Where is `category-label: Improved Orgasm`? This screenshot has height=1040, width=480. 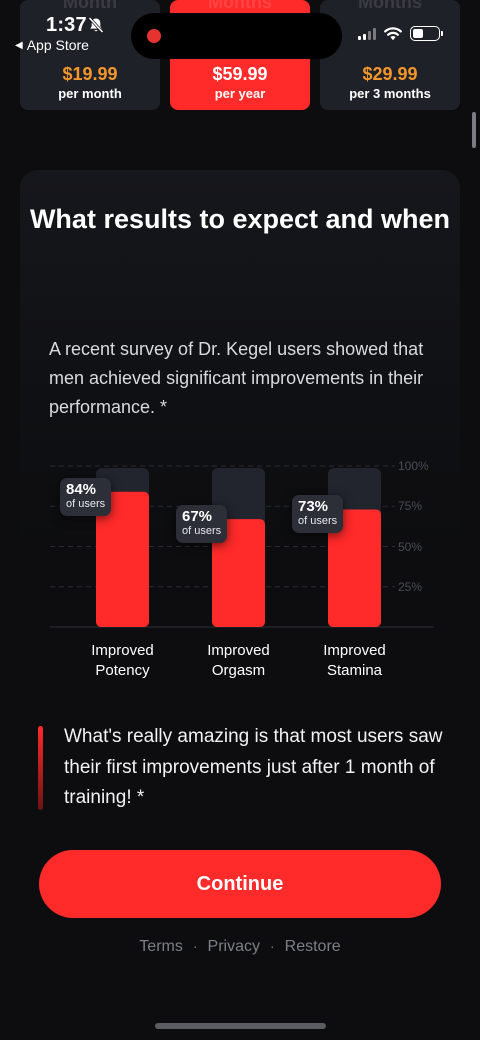 category-label: Improved Orgasm is located at coordinates (238, 660).